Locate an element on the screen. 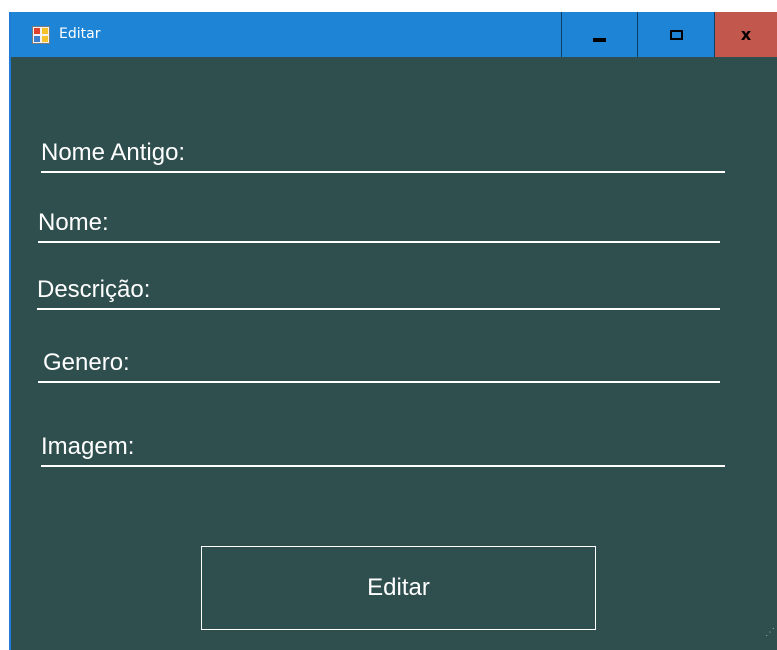  descricao-field: Descrição: is located at coordinates (378, 290).